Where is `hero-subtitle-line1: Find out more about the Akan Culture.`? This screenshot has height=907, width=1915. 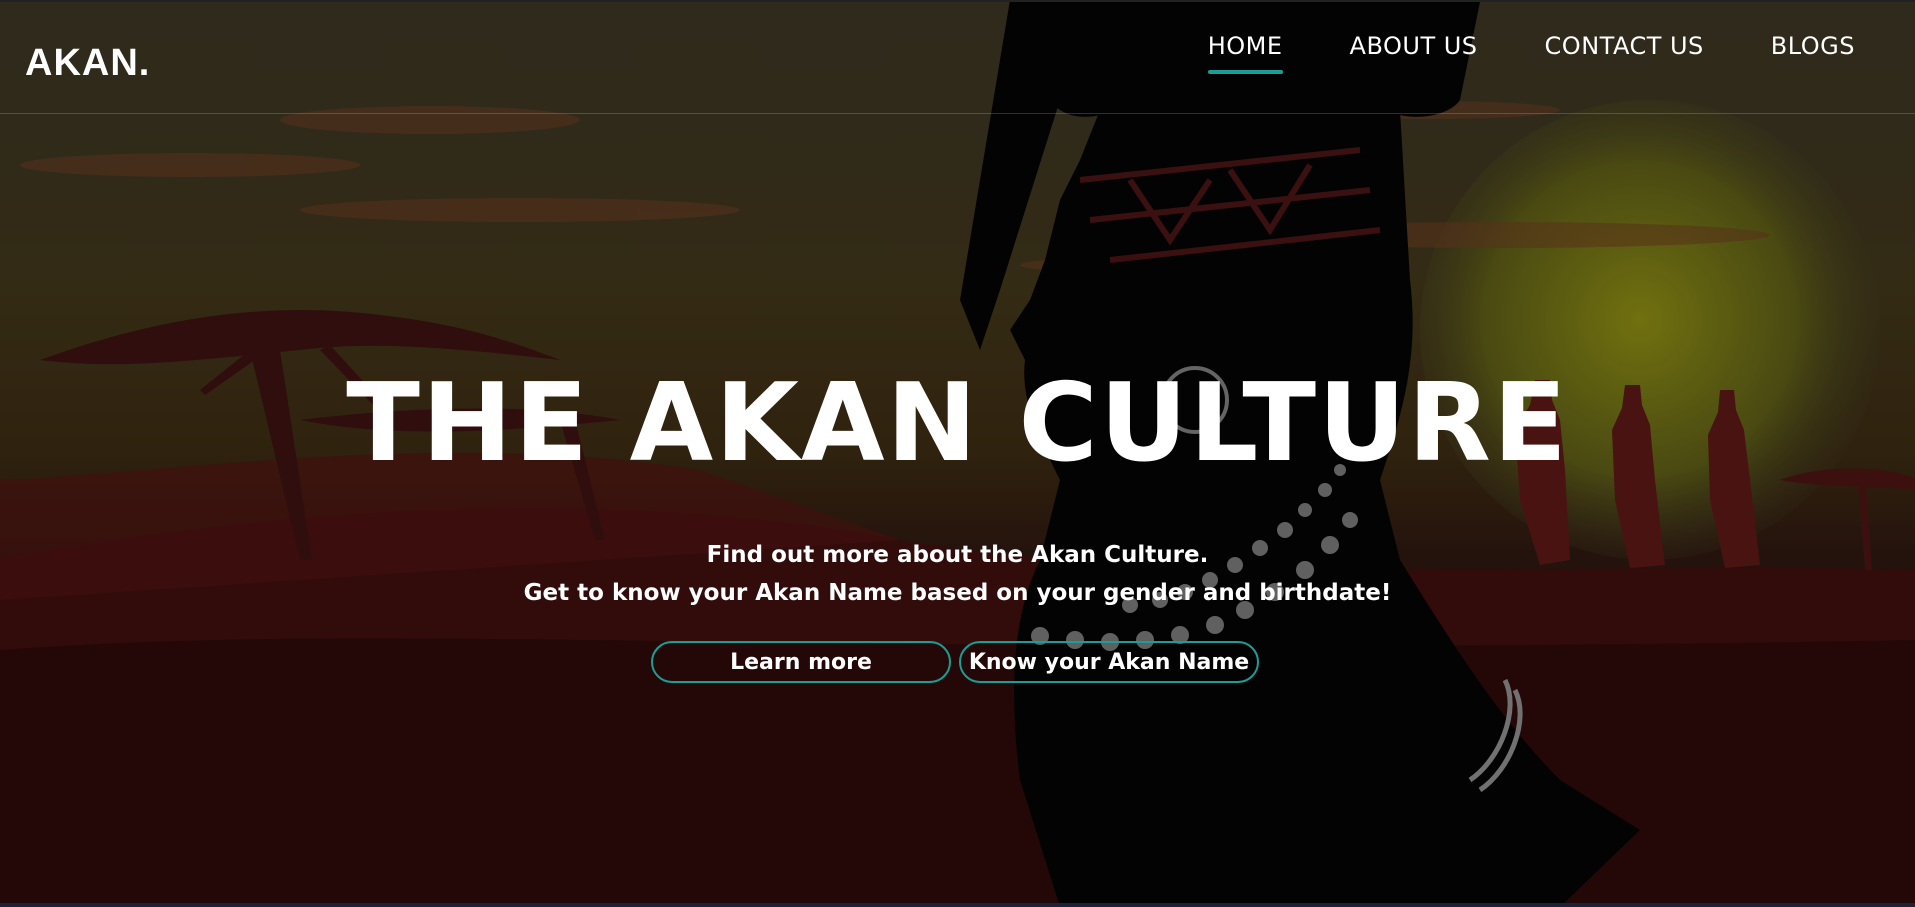
hero-subtitle-line1: Find out more about the Akan Culture. is located at coordinates (957, 555).